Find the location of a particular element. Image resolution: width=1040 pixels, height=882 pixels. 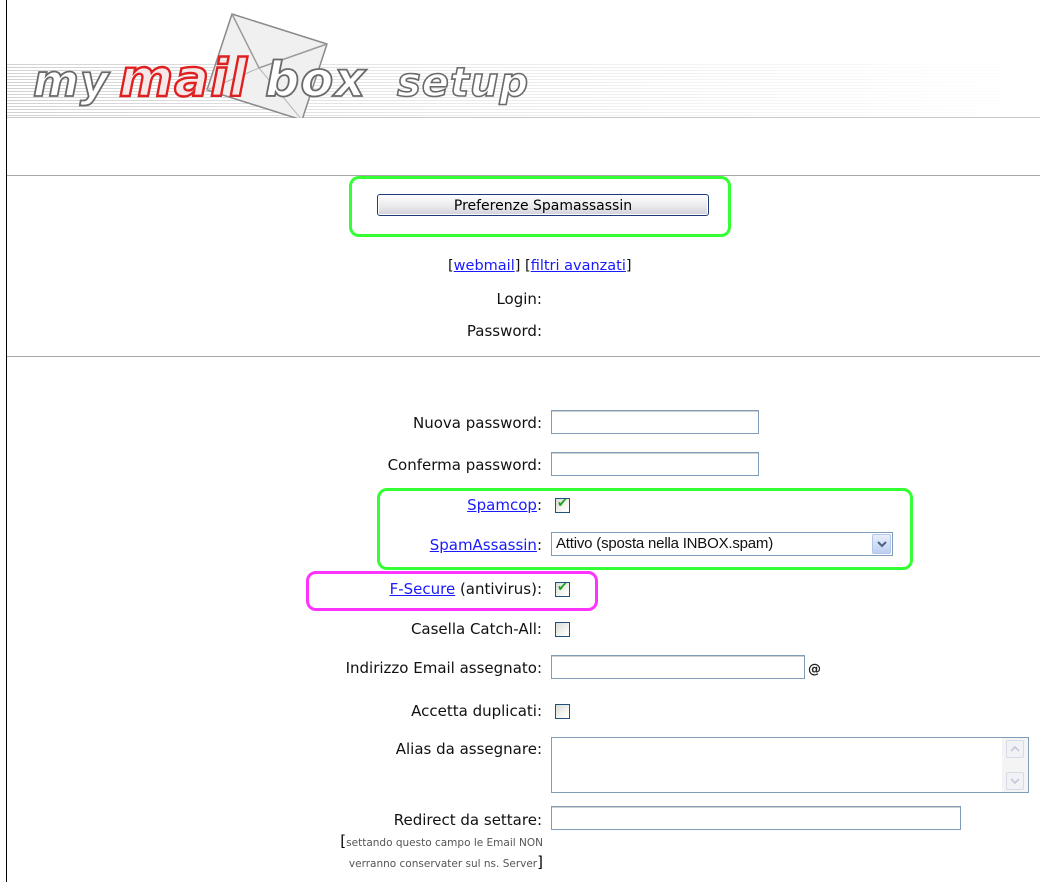

spamcop-link: Spamcop is located at coordinates (502, 505).